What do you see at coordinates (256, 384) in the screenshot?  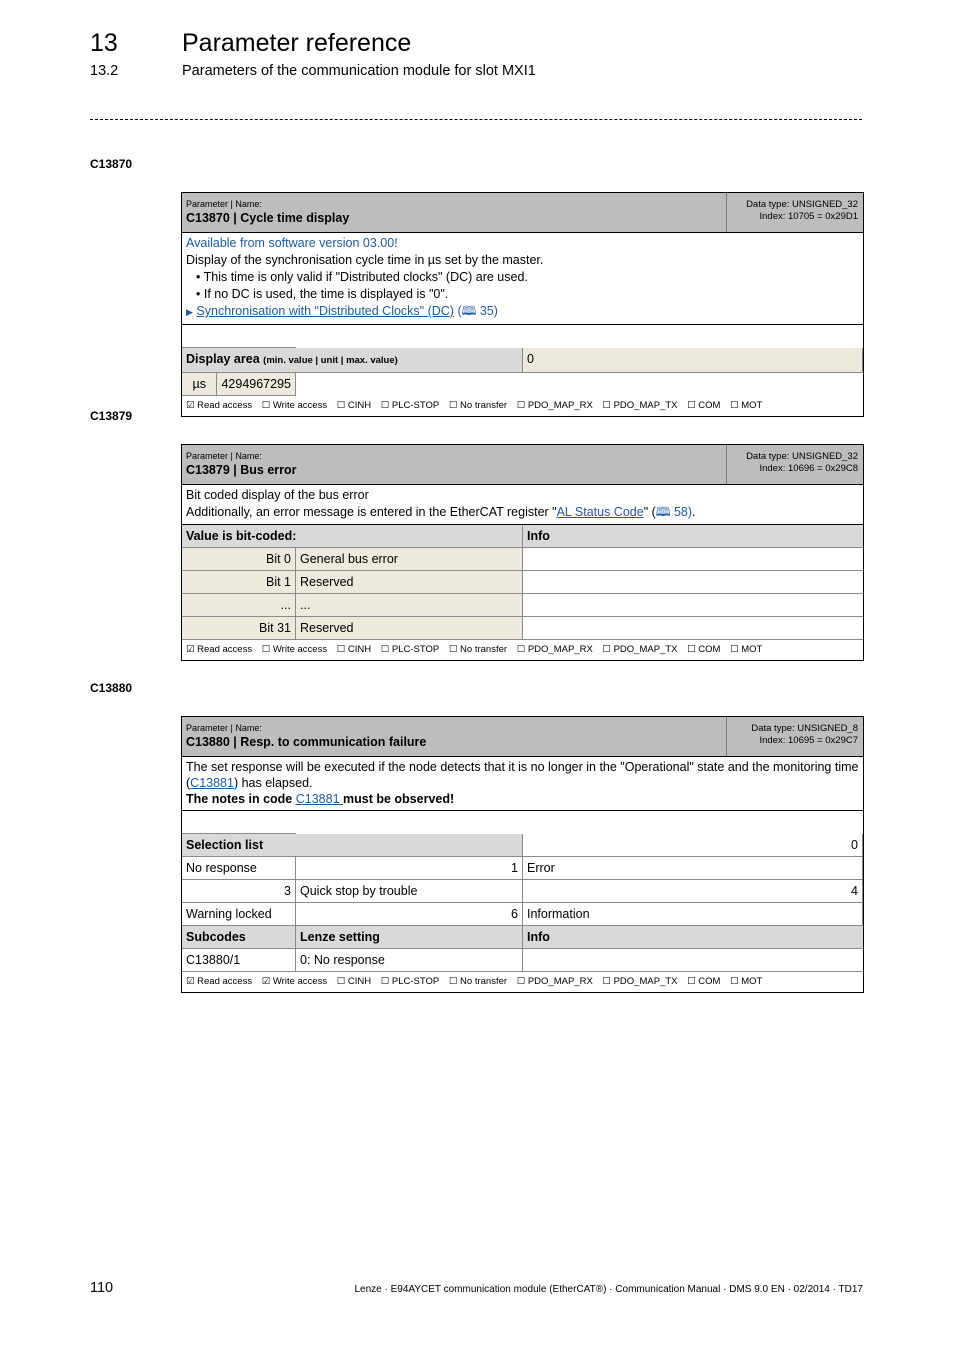 I see `max-value: 4294967295` at bounding box center [256, 384].